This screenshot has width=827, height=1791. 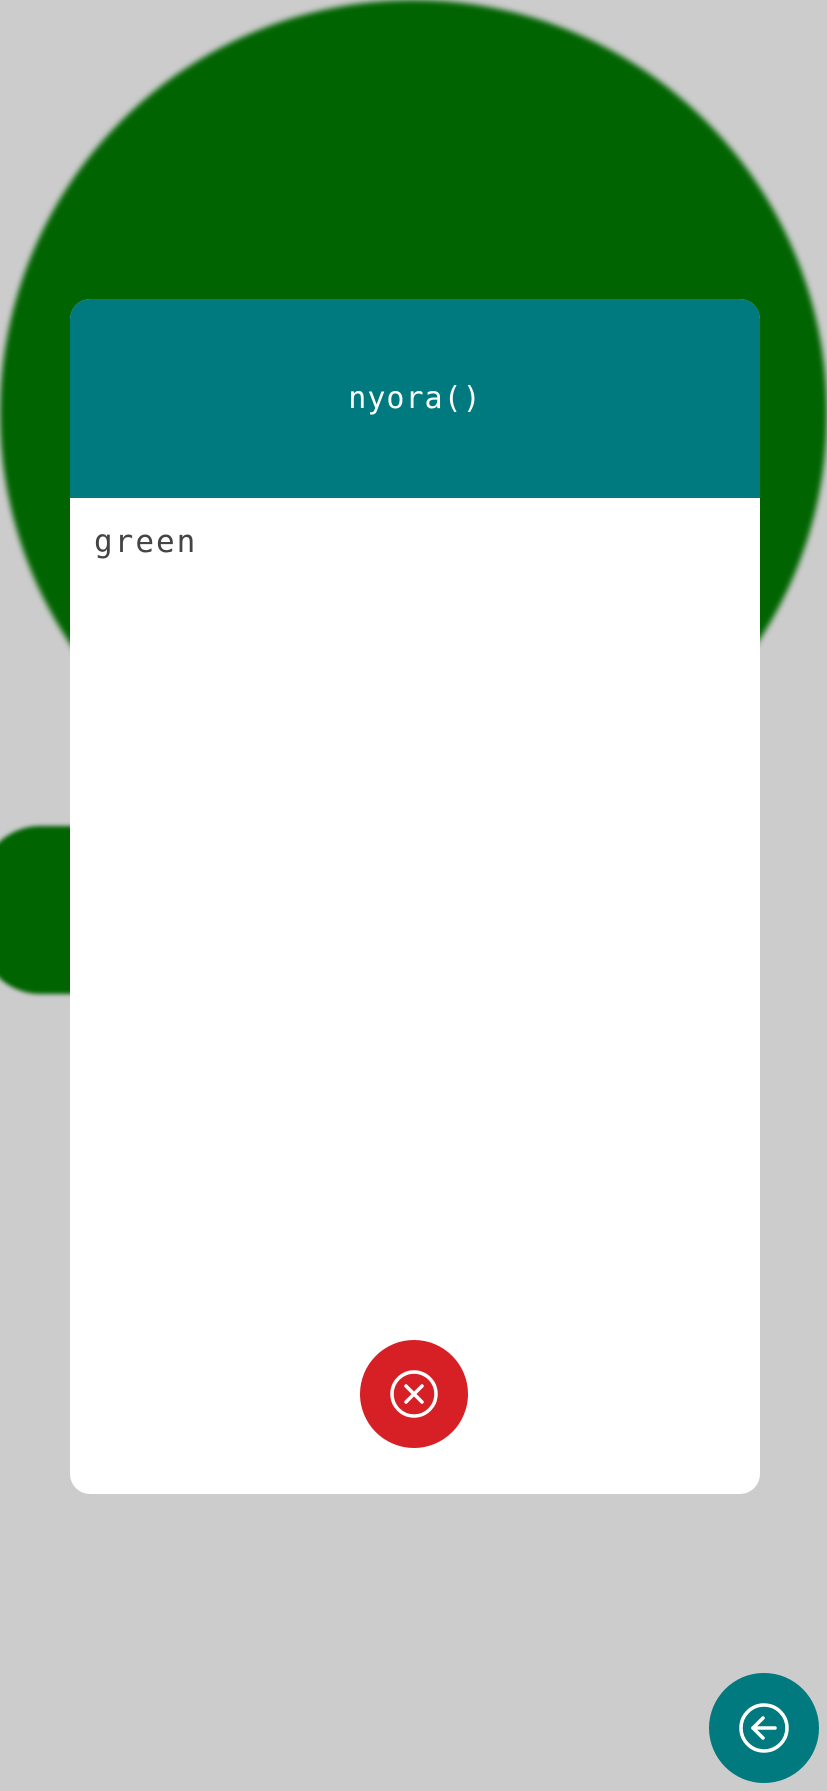 I want to click on arrow-left-circle-icon, so click(x=764, y=1728).